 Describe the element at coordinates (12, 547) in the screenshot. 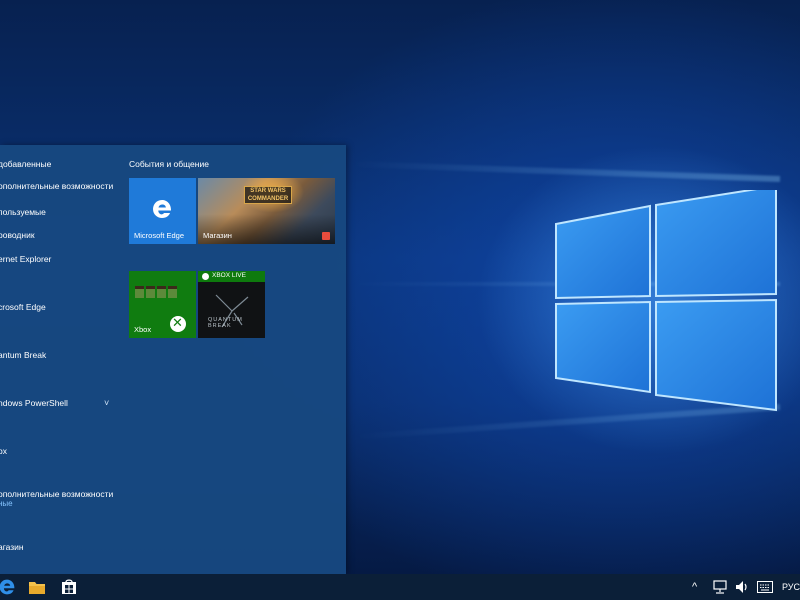

I see `app-list-label: агазин` at that location.